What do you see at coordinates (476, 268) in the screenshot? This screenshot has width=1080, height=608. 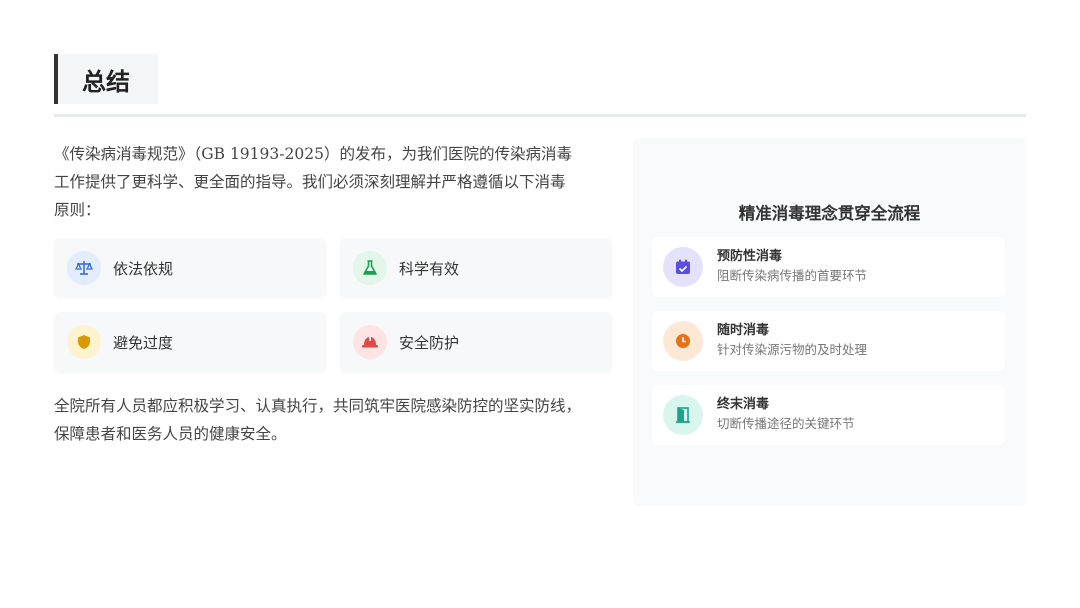 I see `principle-card-science: 科学有效` at bounding box center [476, 268].